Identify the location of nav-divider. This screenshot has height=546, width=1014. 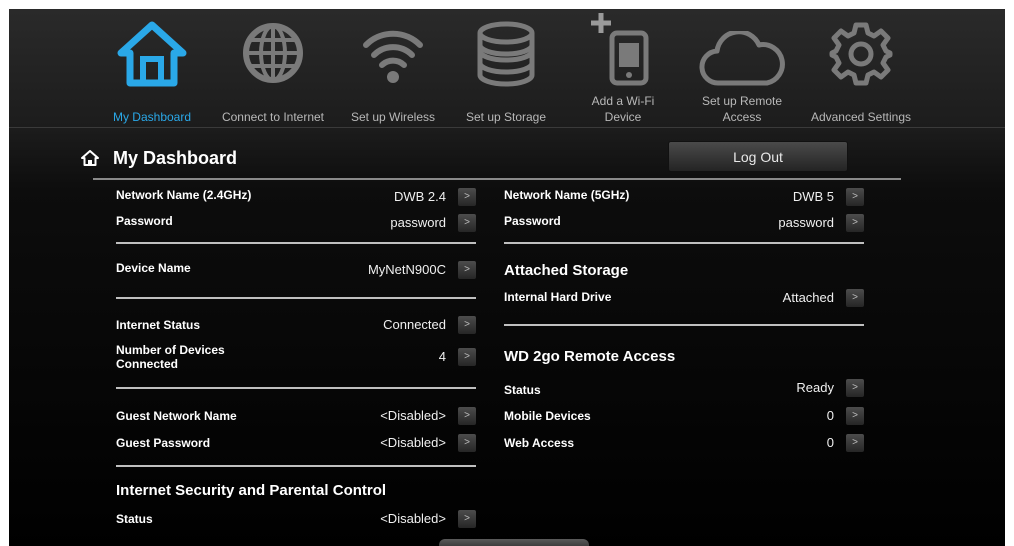
(507, 127).